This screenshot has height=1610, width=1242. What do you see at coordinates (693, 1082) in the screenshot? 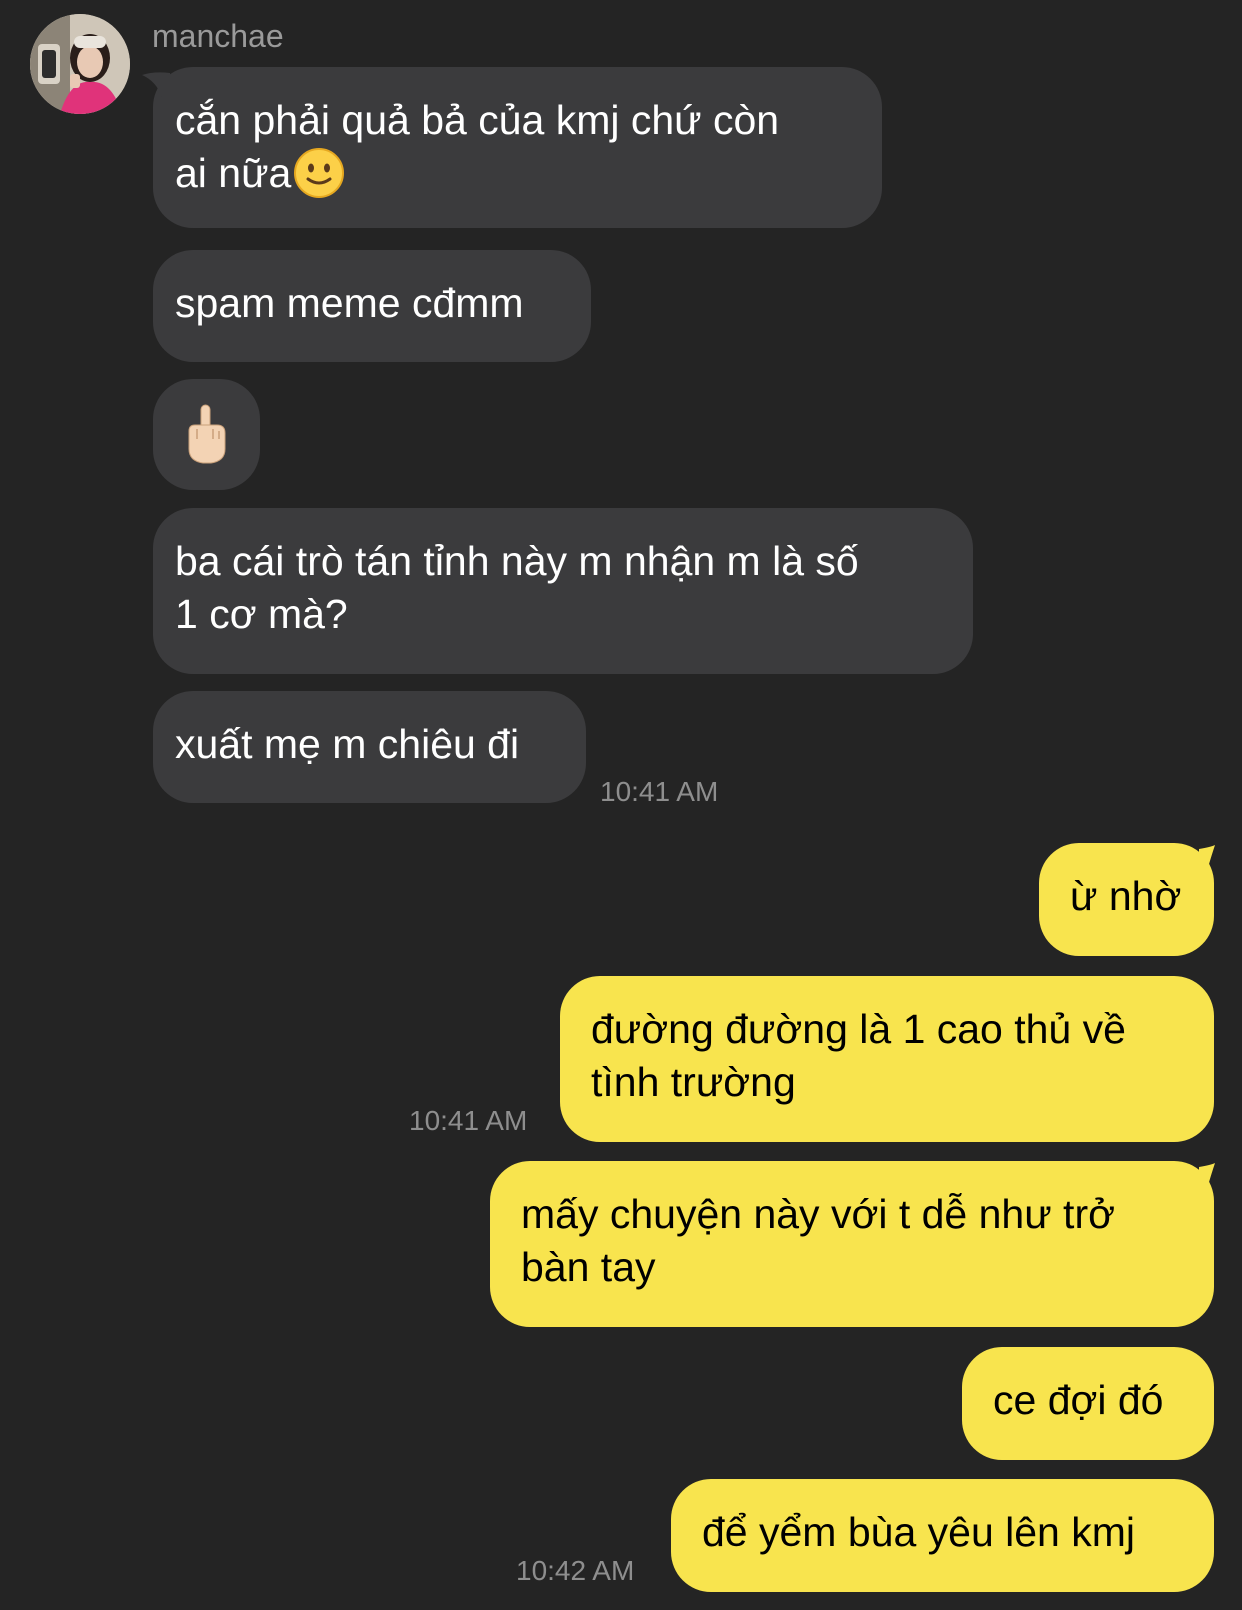
I see `message-text-line-2: tình trường` at bounding box center [693, 1082].